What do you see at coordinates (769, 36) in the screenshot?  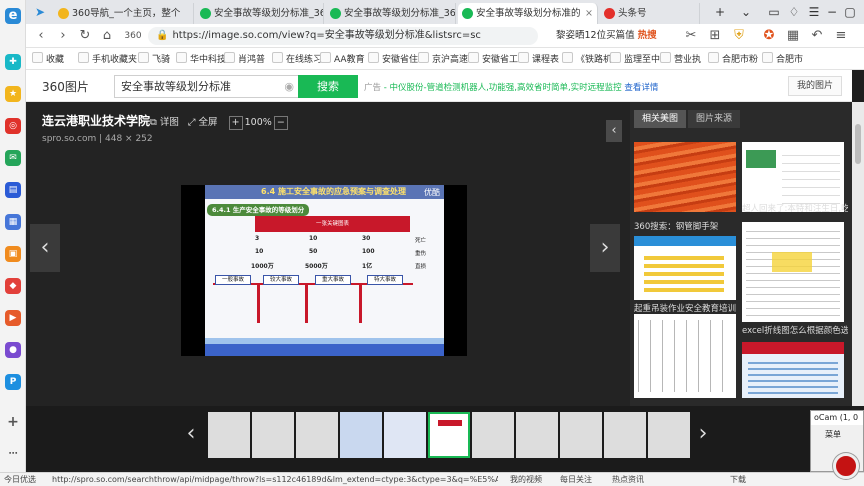 I see `game-toolbar-icon: ✪` at bounding box center [769, 36].